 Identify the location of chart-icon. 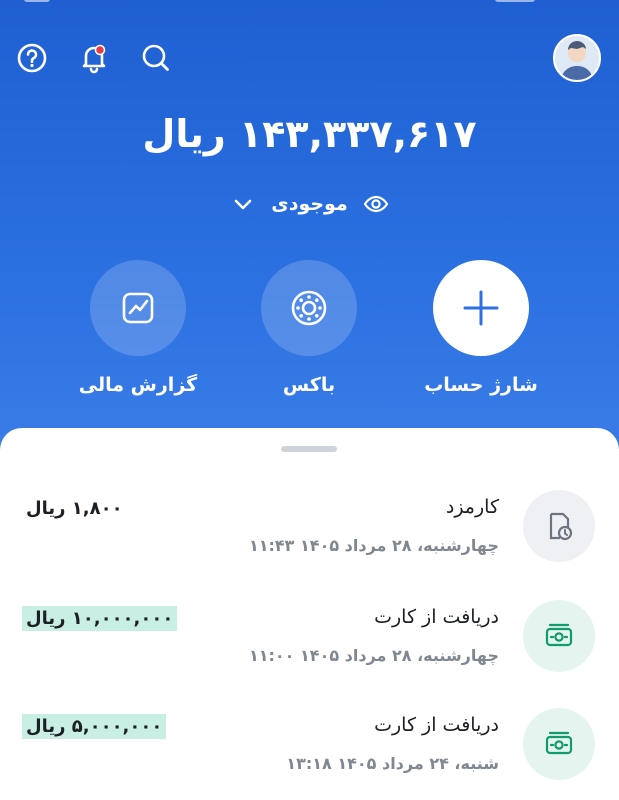
(138, 308).